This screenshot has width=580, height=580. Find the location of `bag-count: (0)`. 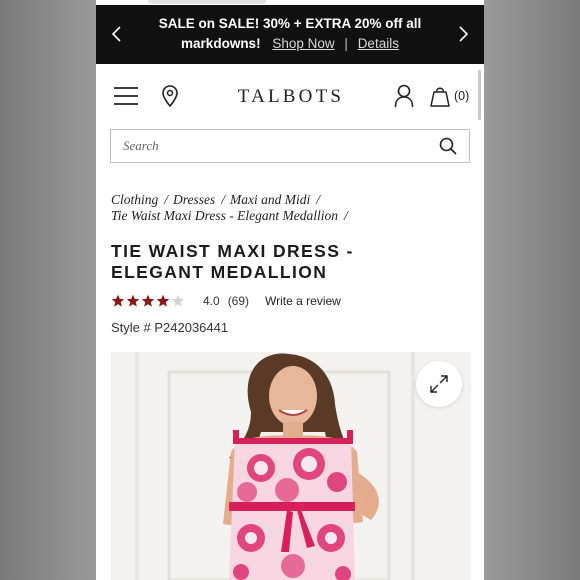

bag-count: (0) is located at coordinates (461, 96).